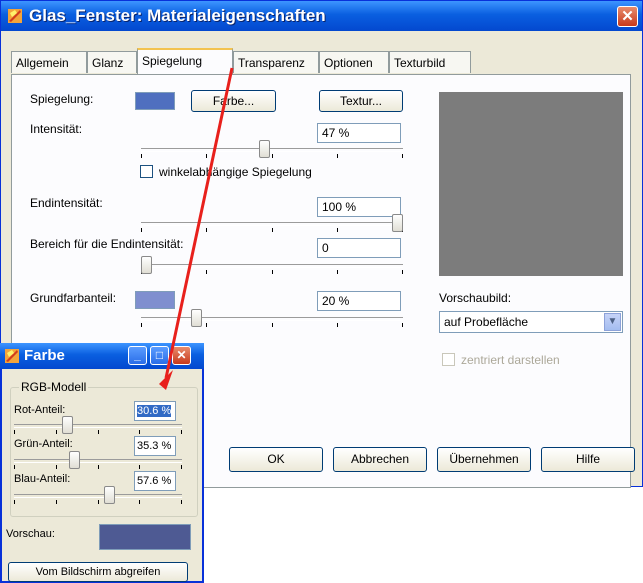  What do you see at coordinates (145, 537) in the screenshot?
I see `vorschau-swatch` at bounding box center [145, 537].